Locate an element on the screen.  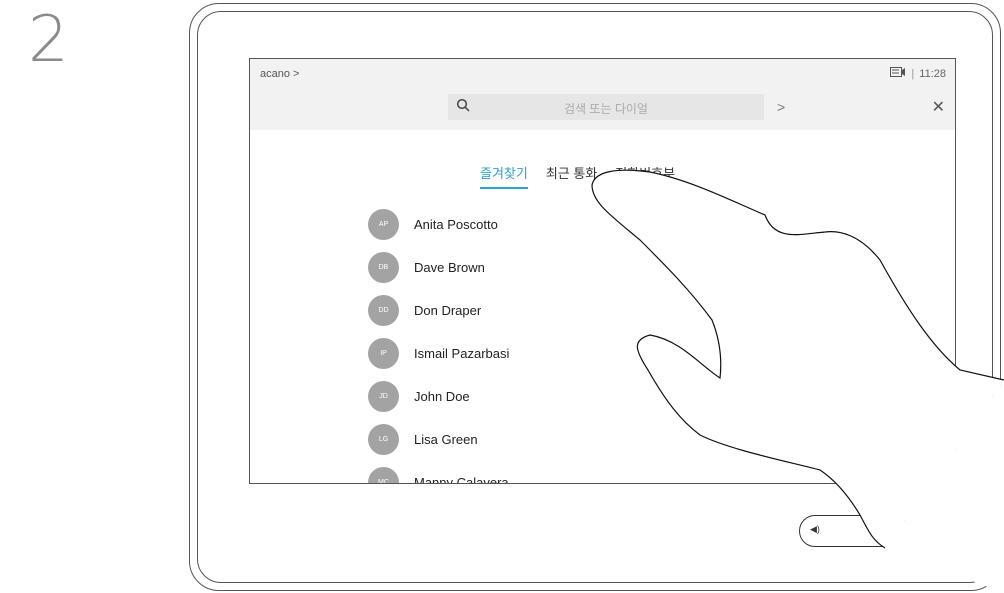
tab-directory: 전화번호부 is located at coordinates (645, 176).